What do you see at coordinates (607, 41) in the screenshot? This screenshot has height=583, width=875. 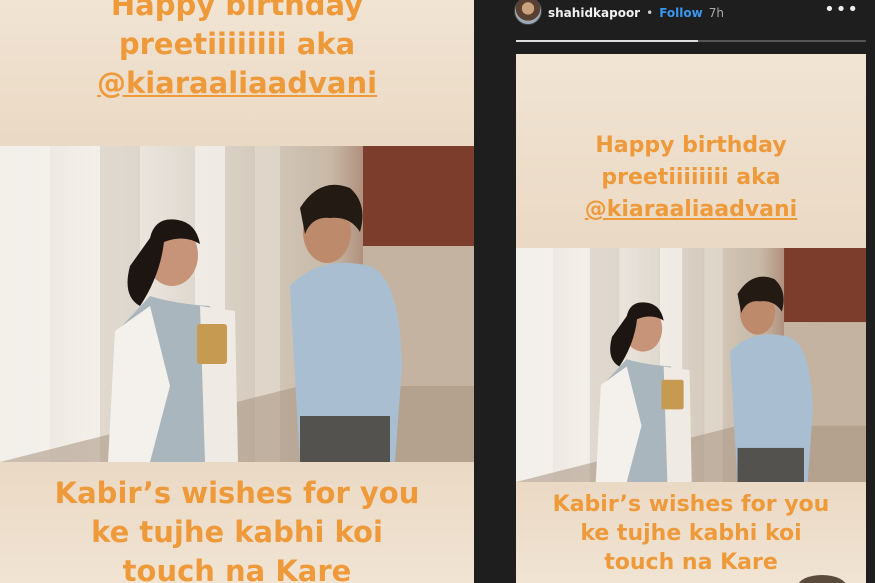 I see `story-progress-fill` at bounding box center [607, 41].